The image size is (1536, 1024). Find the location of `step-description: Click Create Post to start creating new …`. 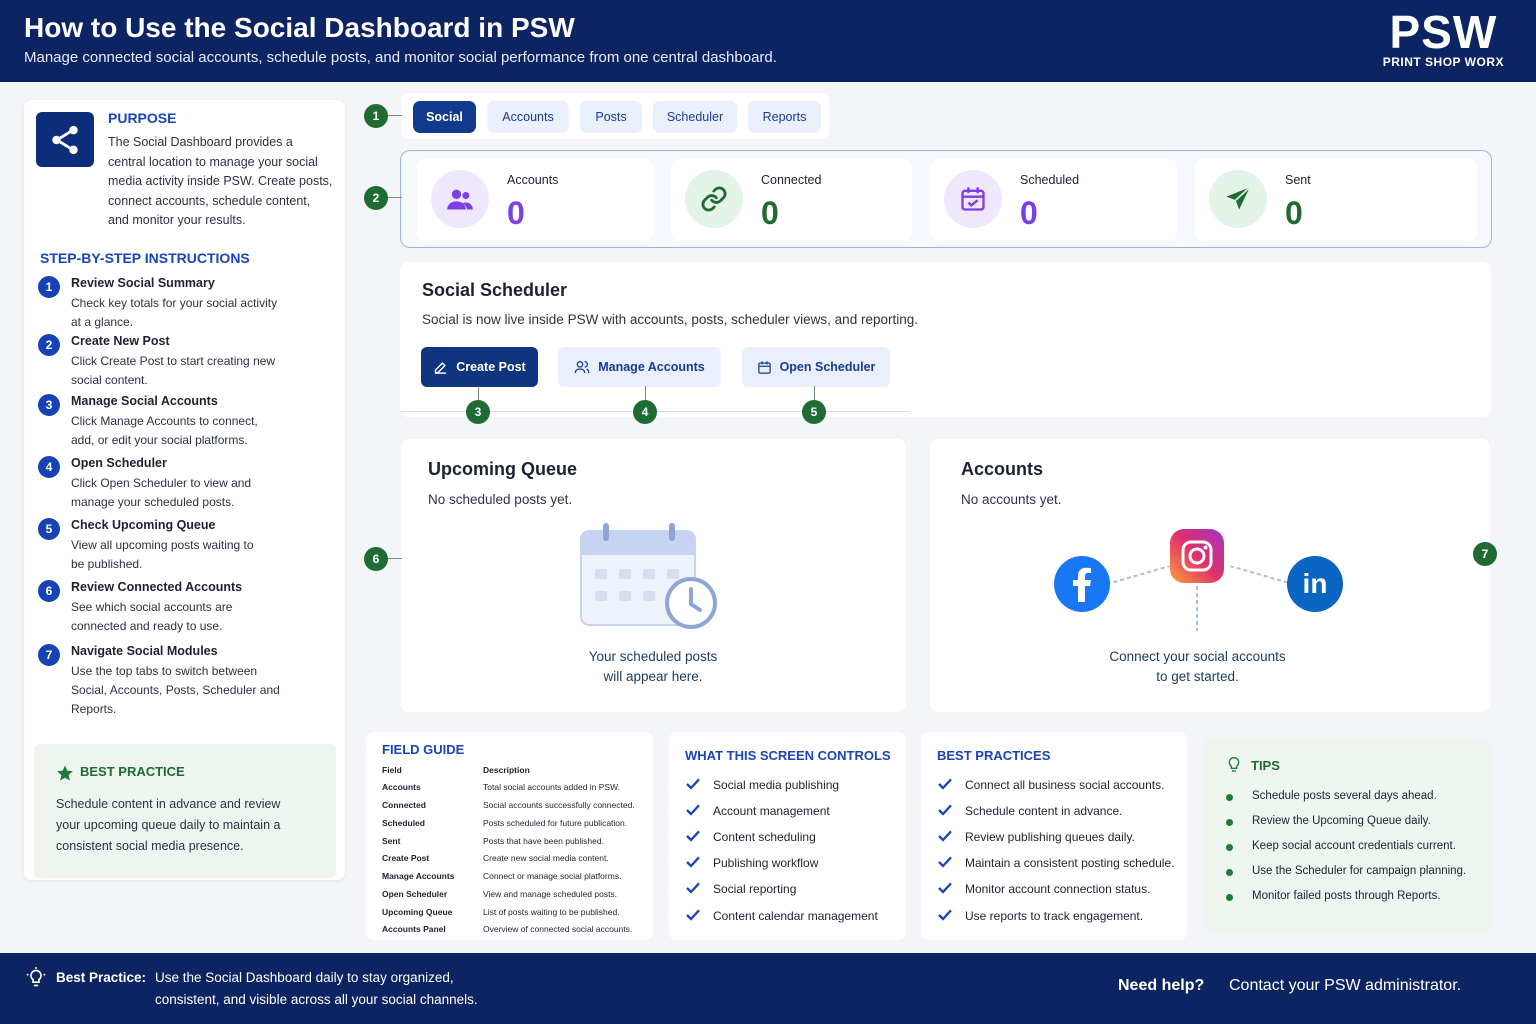

step-description: Click Create Post to start creating new … is located at coordinates (173, 370).